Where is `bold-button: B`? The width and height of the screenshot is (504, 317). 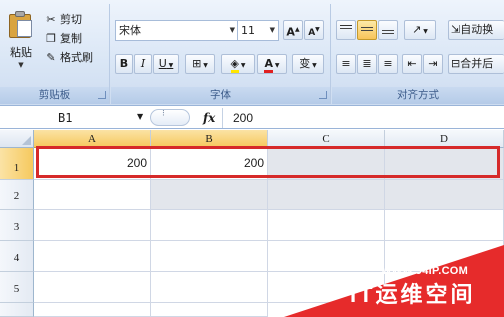 bold-button: B is located at coordinates (124, 64).